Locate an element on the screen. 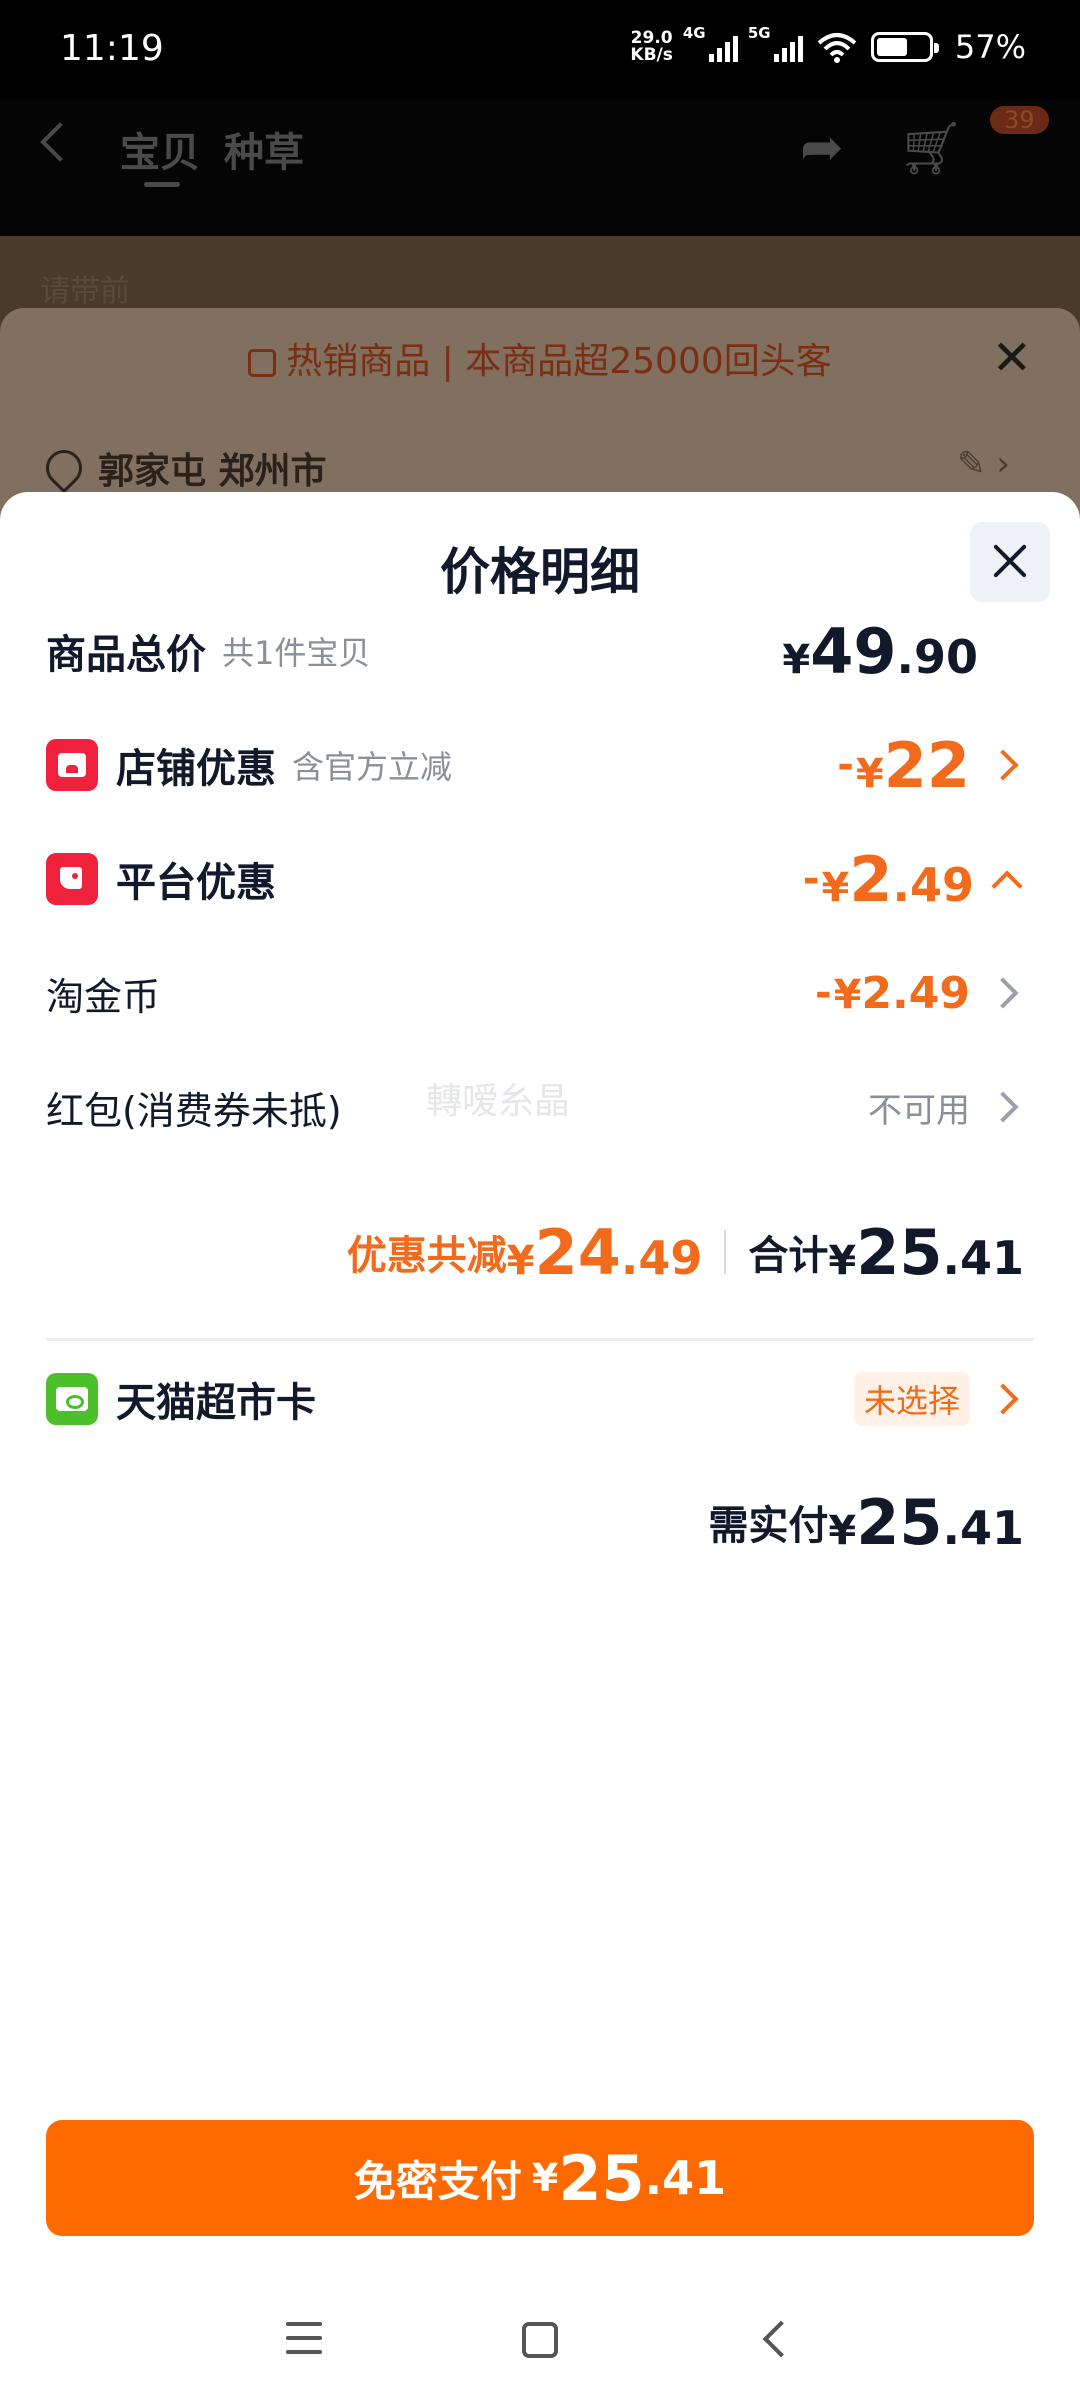  section-divider is located at coordinates (540, 1339).